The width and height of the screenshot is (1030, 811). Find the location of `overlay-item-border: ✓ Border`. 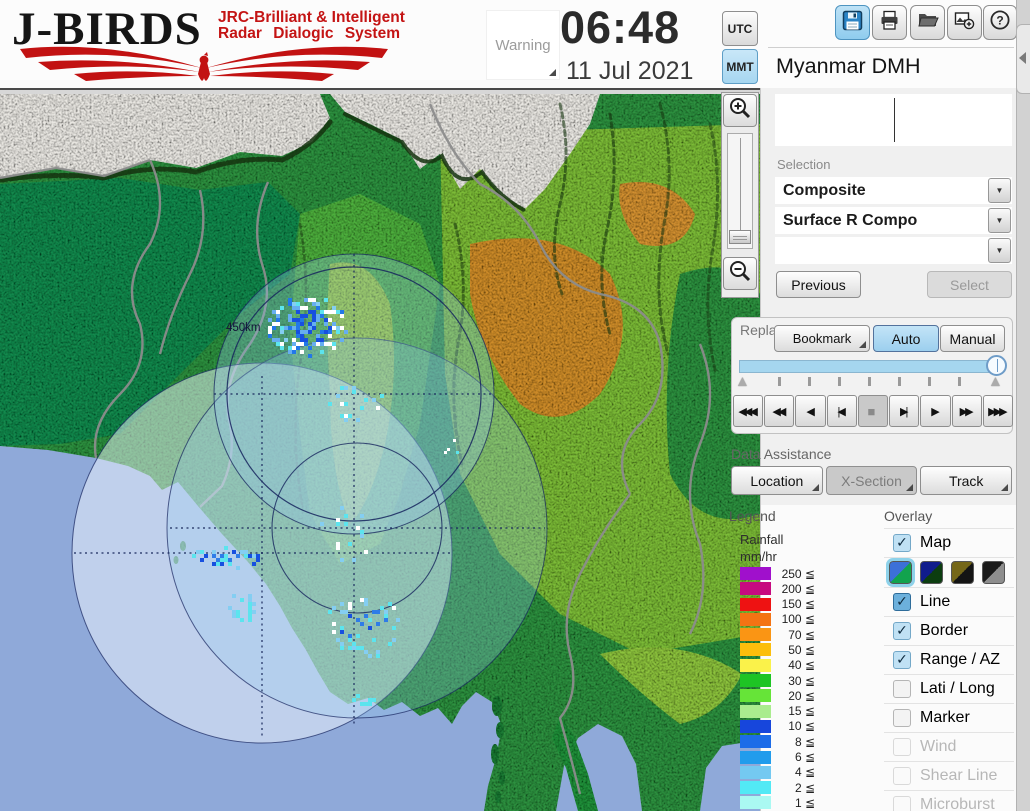

overlay-item-border: ✓ Border is located at coordinates (949, 631).